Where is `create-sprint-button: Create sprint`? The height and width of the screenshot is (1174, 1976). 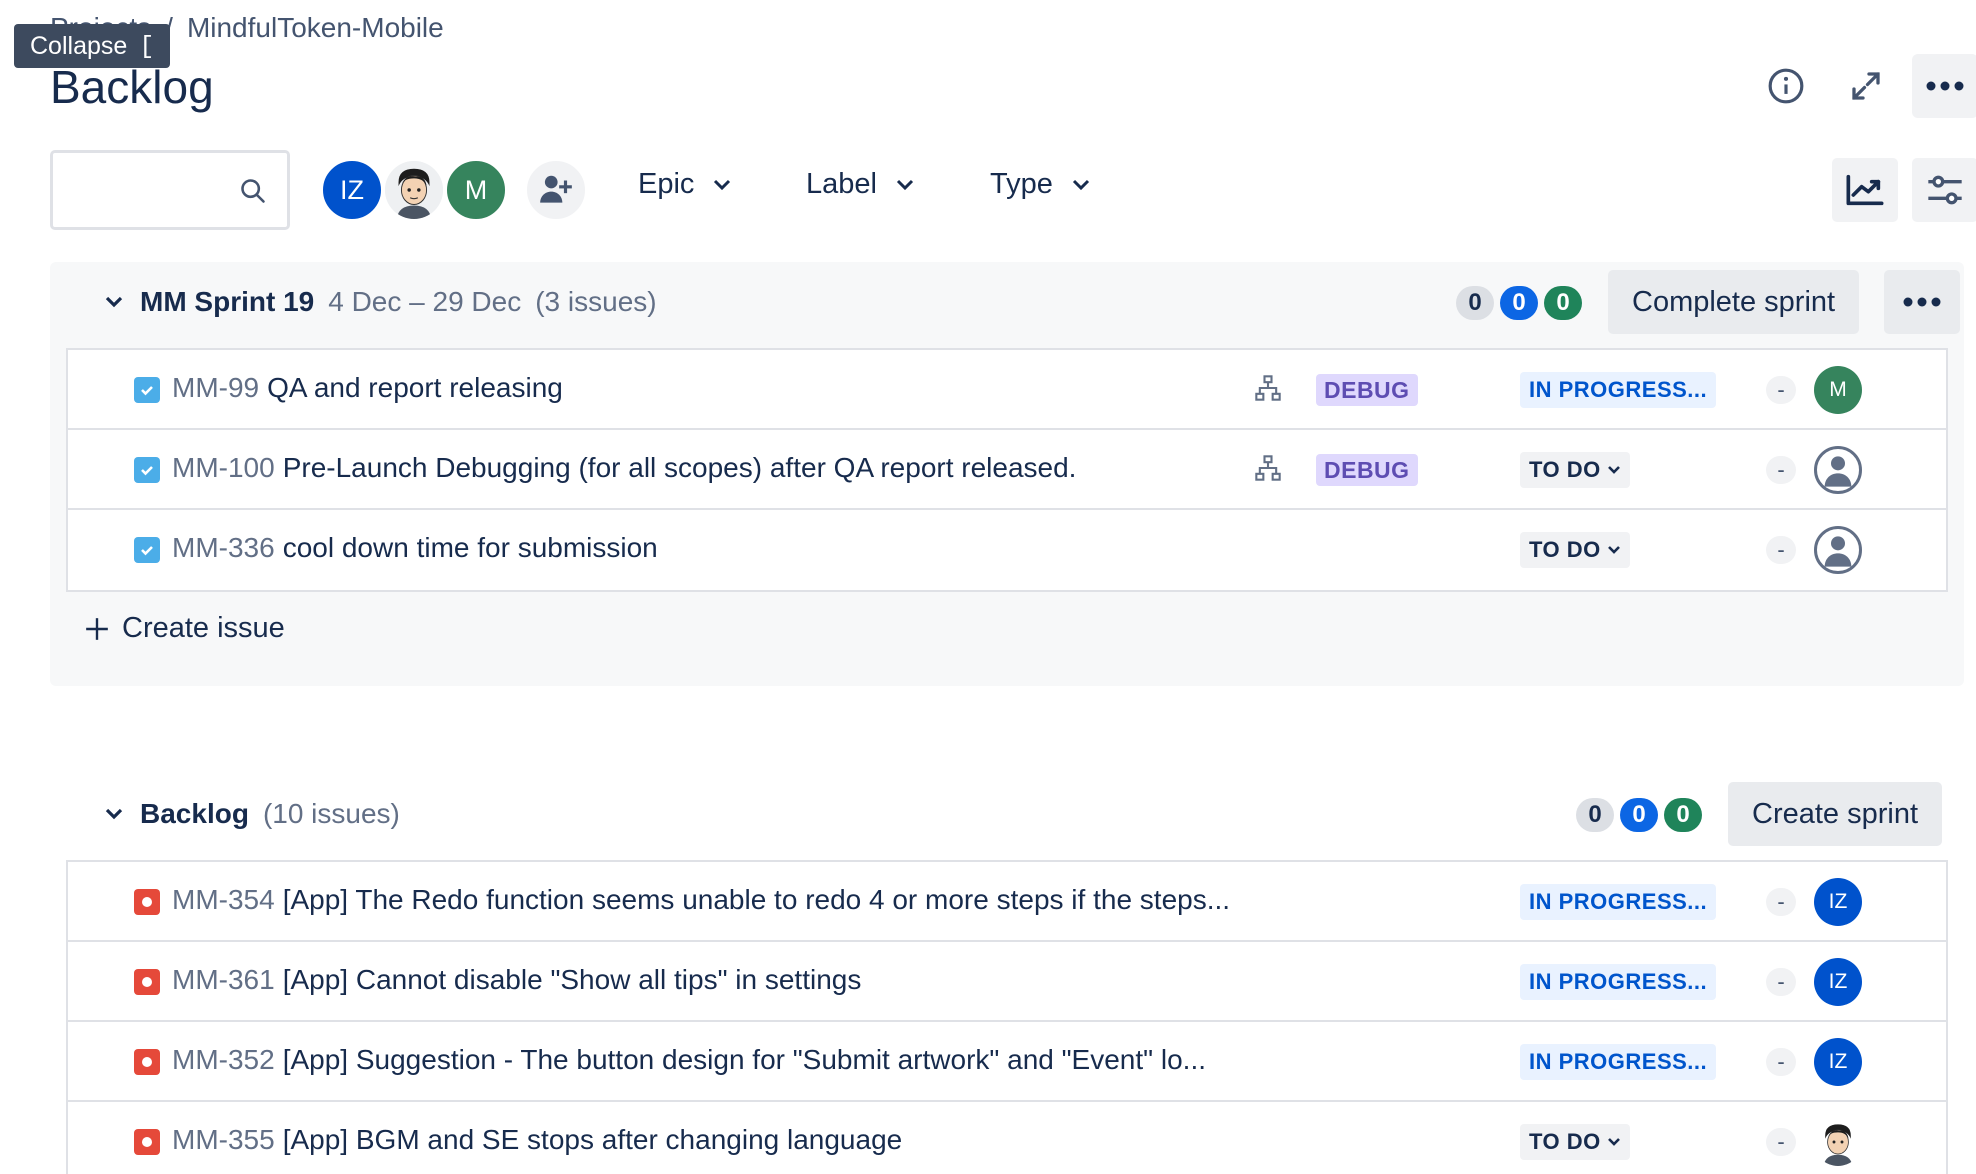 create-sprint-button: Create sprint is located at coordinates (1835, 814).